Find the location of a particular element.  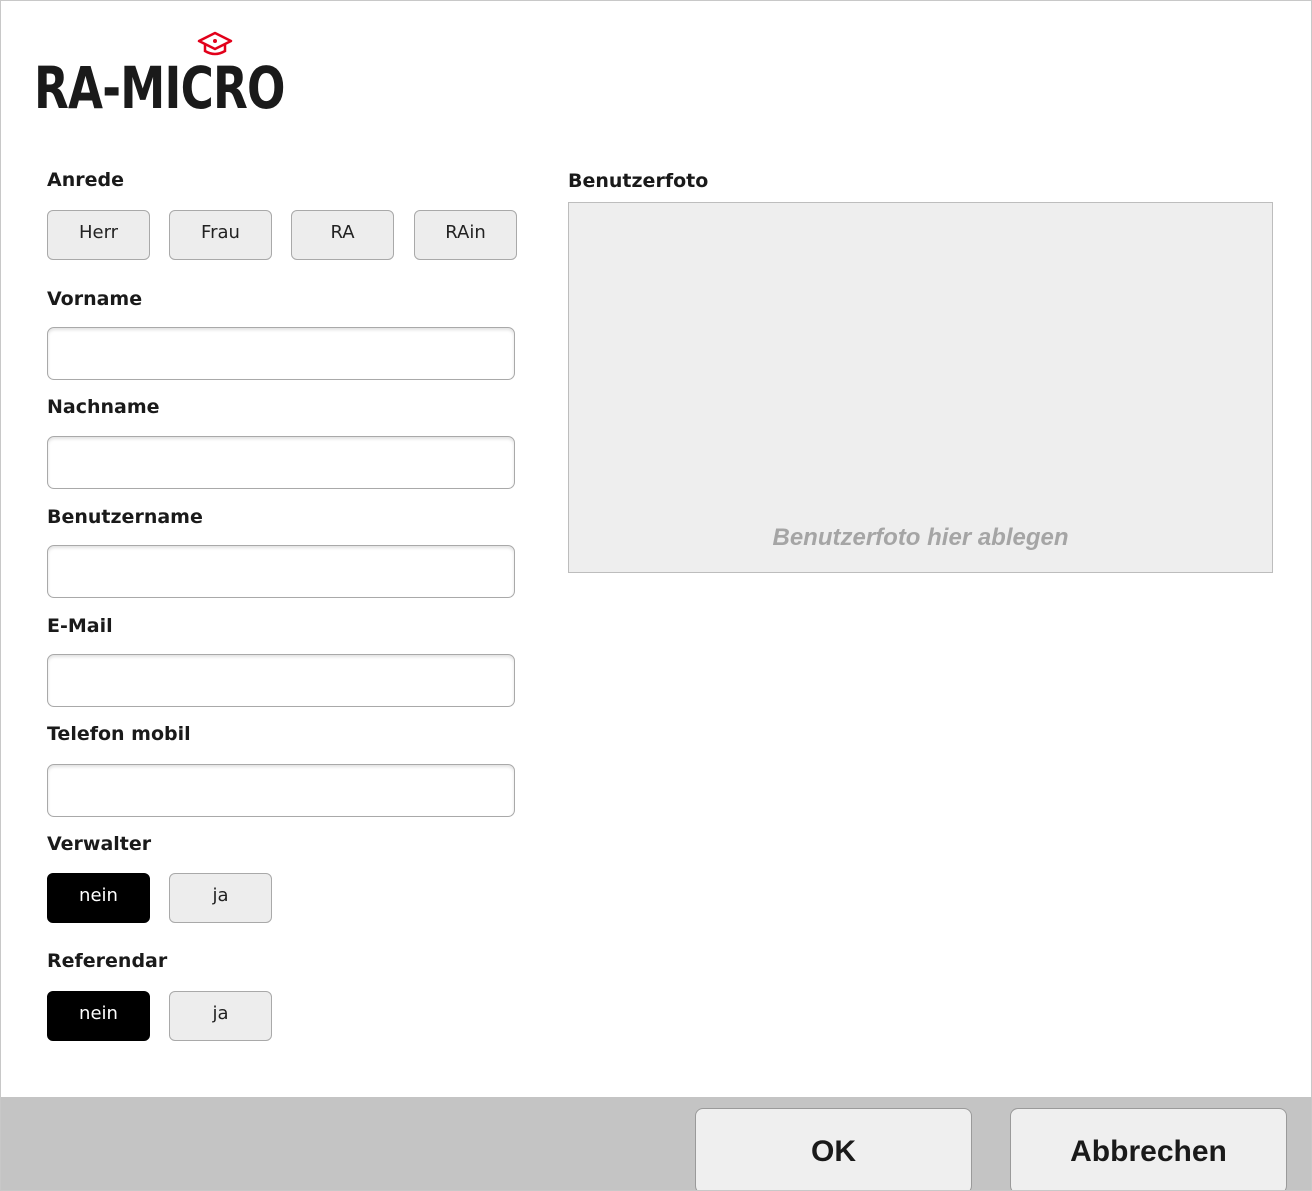

verwalter-ja-button: ja is located at coordinates (220, 898).